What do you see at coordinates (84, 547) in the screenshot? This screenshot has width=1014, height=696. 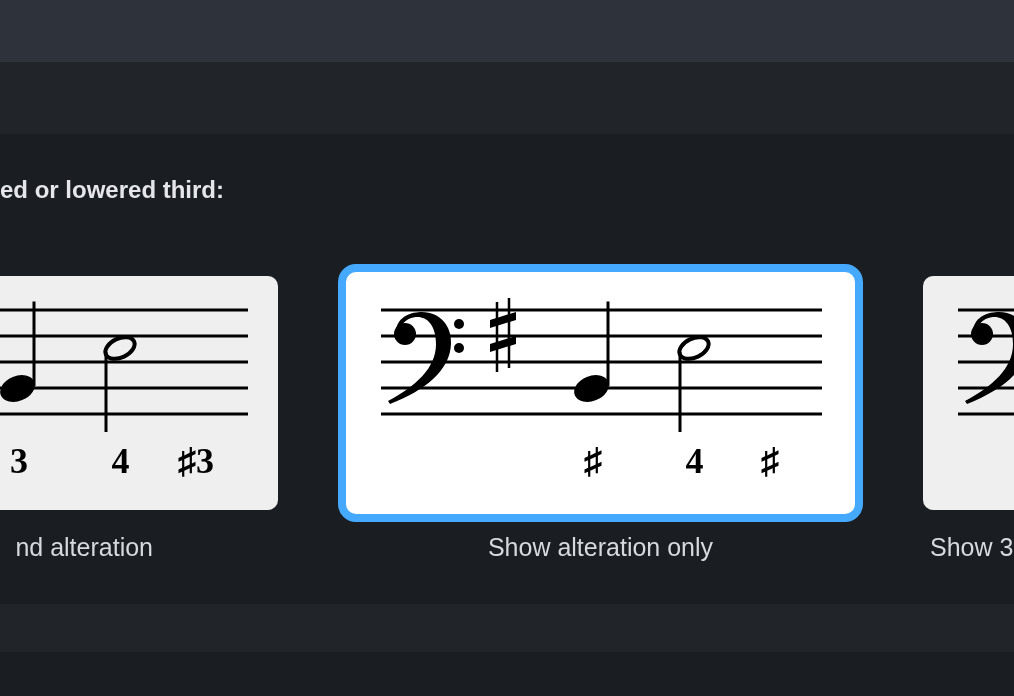 I see `option-label: nd alteration` at bounding box center [84, 547].